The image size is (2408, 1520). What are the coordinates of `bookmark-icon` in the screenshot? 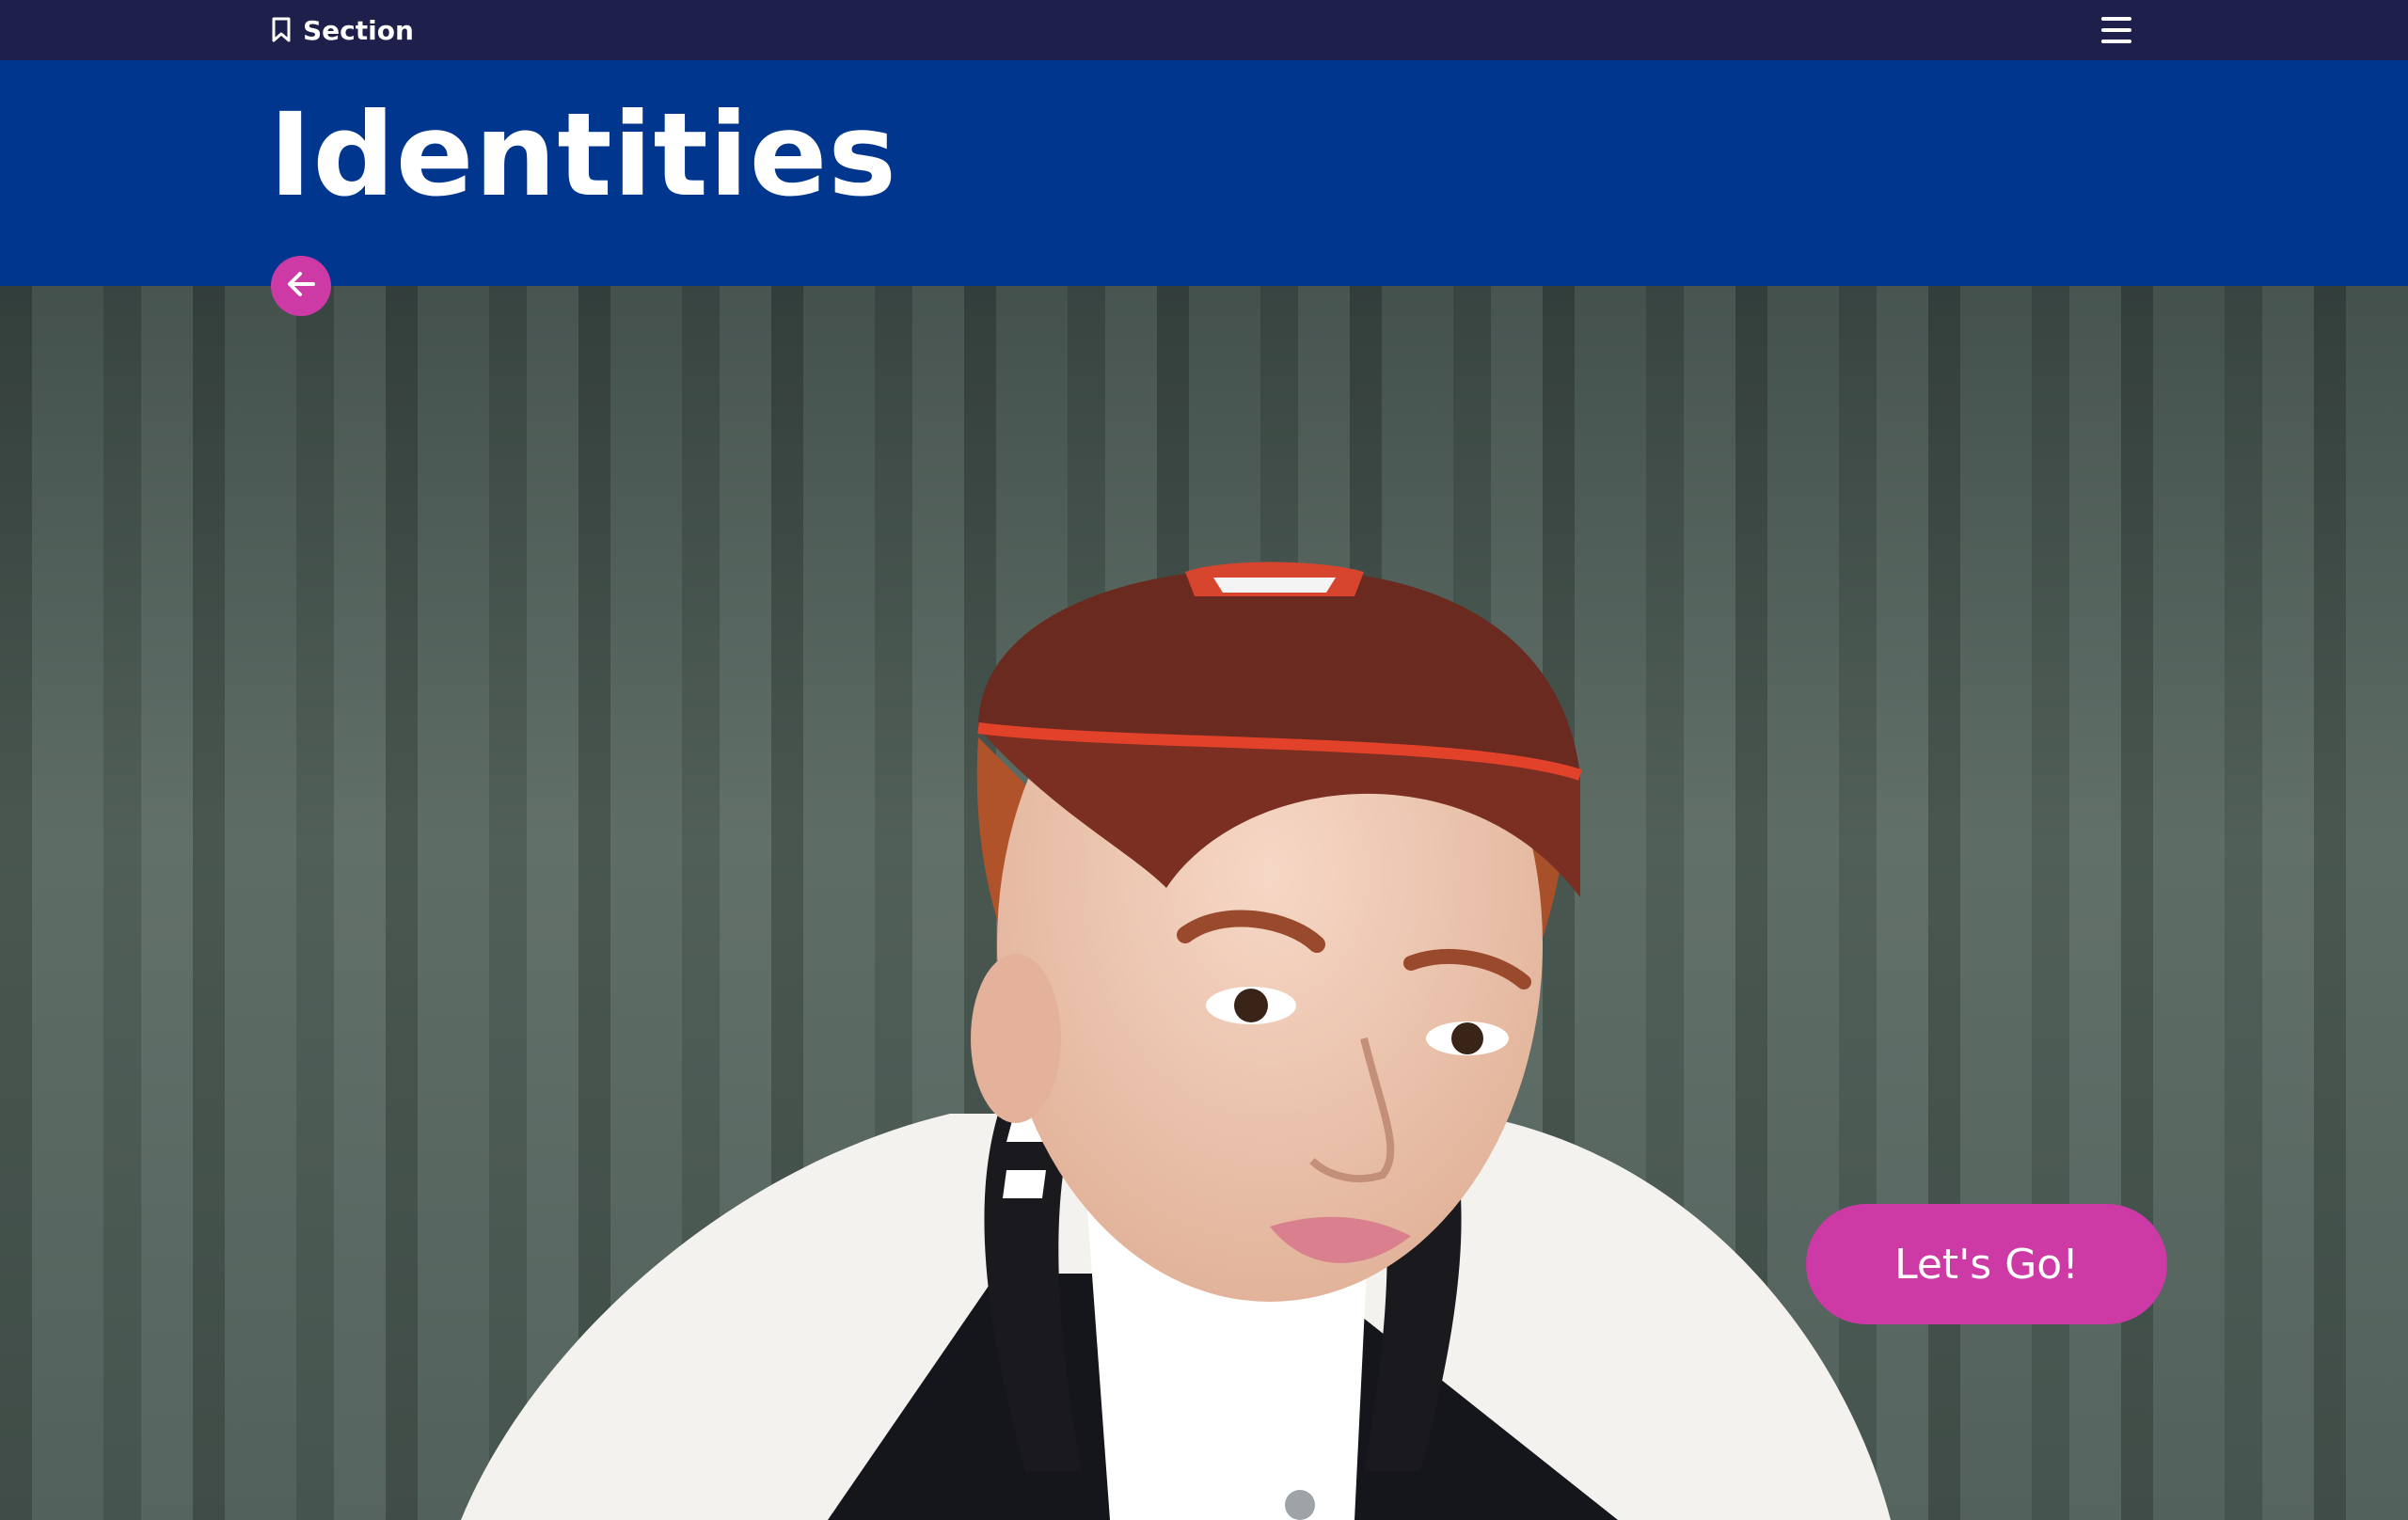 It's located at (281, 30).